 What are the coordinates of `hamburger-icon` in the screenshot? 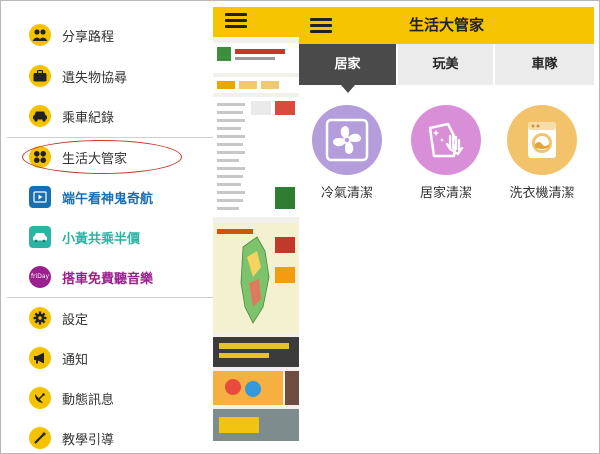 It's located at (236, 21).